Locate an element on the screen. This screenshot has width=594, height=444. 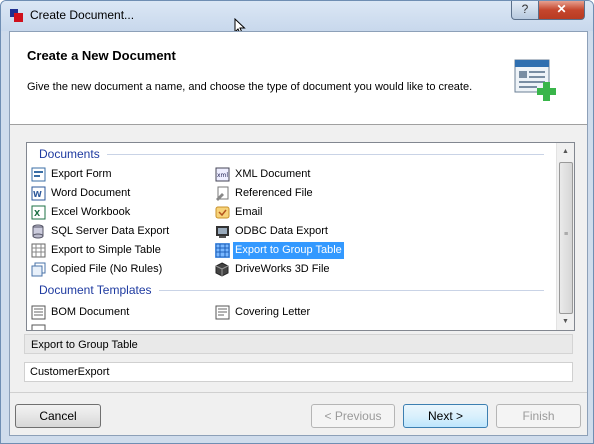
list-item-label: Export Form is located at coordinates (81, 174).